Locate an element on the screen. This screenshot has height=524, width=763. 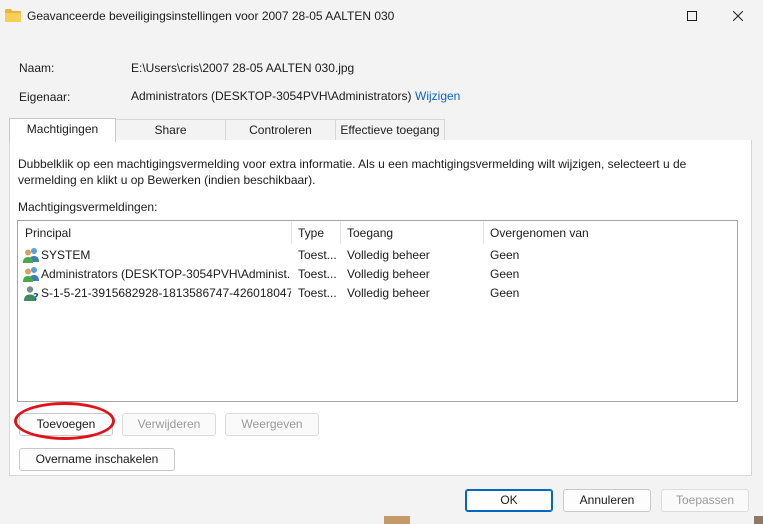
close-button is located at coordinates (738, 16).